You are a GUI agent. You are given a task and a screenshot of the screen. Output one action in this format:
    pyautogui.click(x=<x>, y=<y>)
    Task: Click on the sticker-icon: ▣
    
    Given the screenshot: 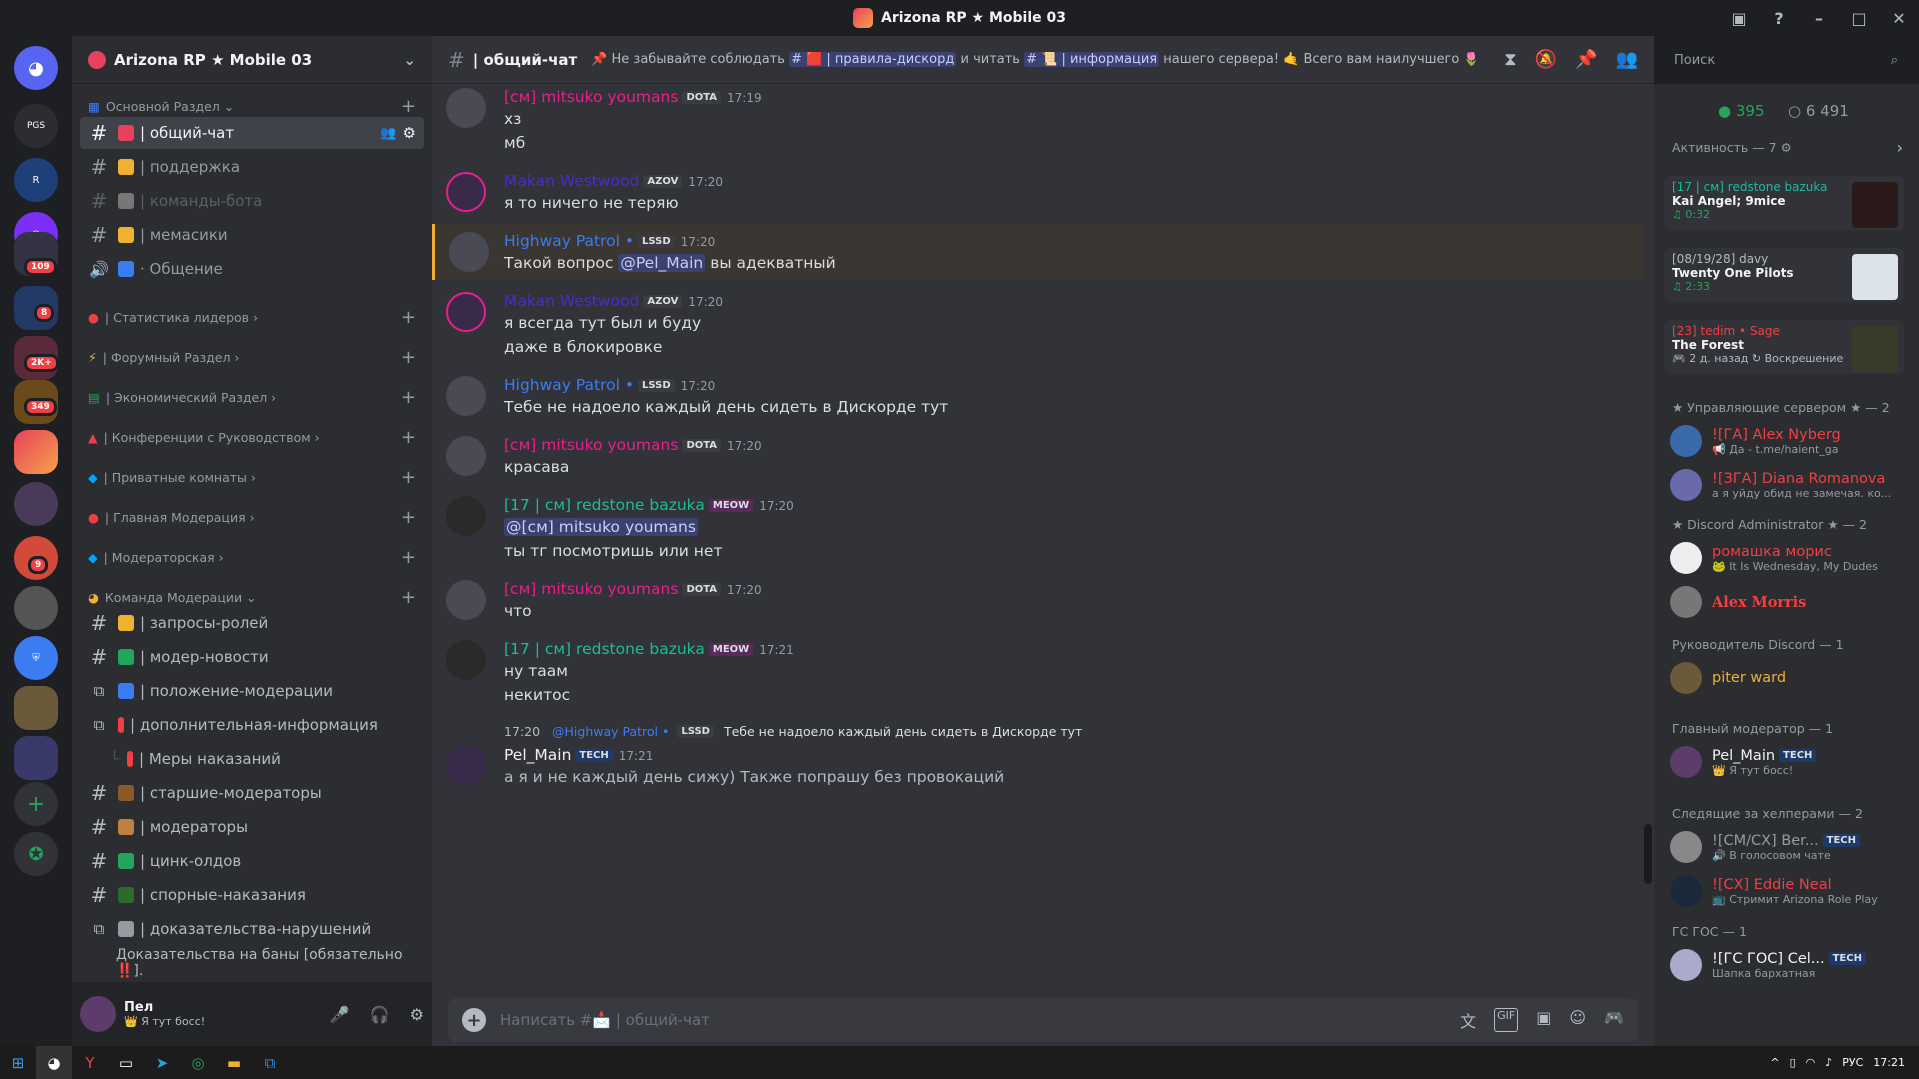 What is the action you would take?
    pyautogui.click(x=1543, y=1020)
    